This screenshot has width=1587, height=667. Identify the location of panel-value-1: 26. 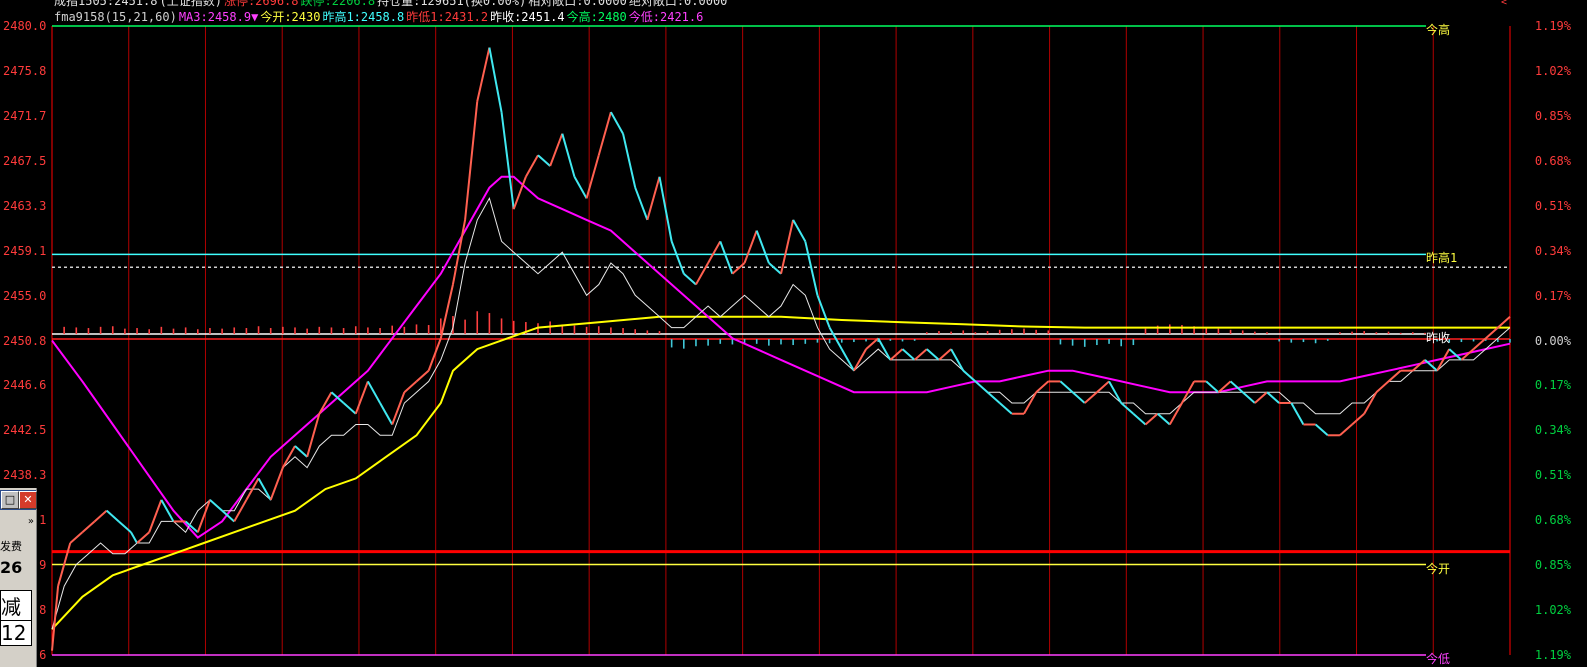
(11, 567).